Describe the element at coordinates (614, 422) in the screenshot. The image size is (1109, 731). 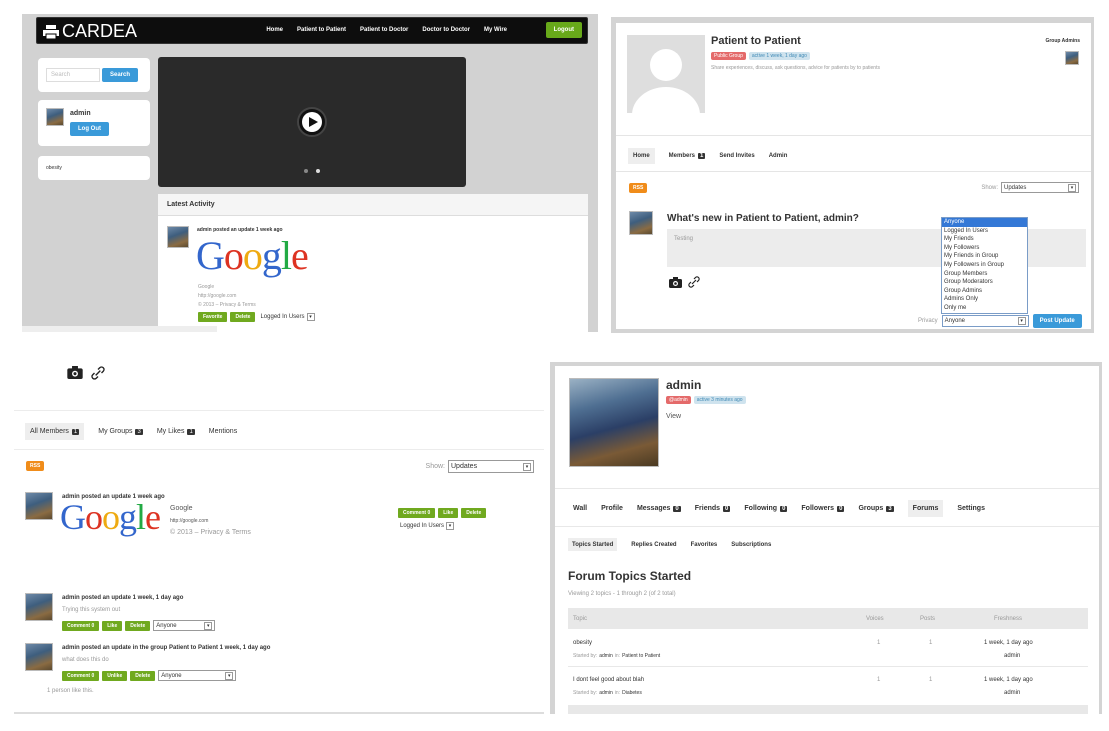
I see `profile-avatar` at that location.